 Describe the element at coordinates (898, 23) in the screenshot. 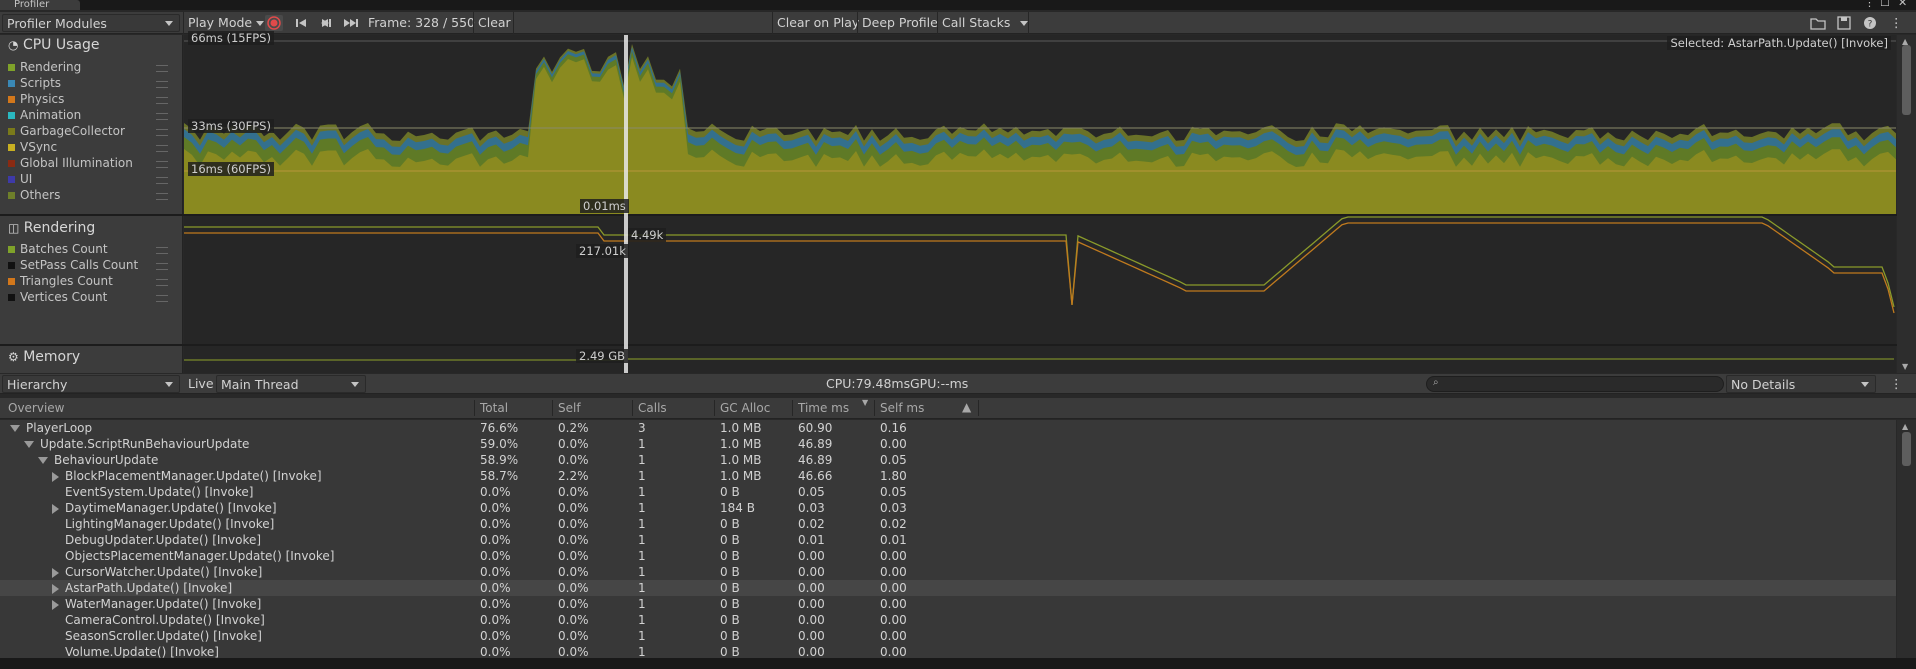

I see `deep-profile-button: Deep Profile` at that location.